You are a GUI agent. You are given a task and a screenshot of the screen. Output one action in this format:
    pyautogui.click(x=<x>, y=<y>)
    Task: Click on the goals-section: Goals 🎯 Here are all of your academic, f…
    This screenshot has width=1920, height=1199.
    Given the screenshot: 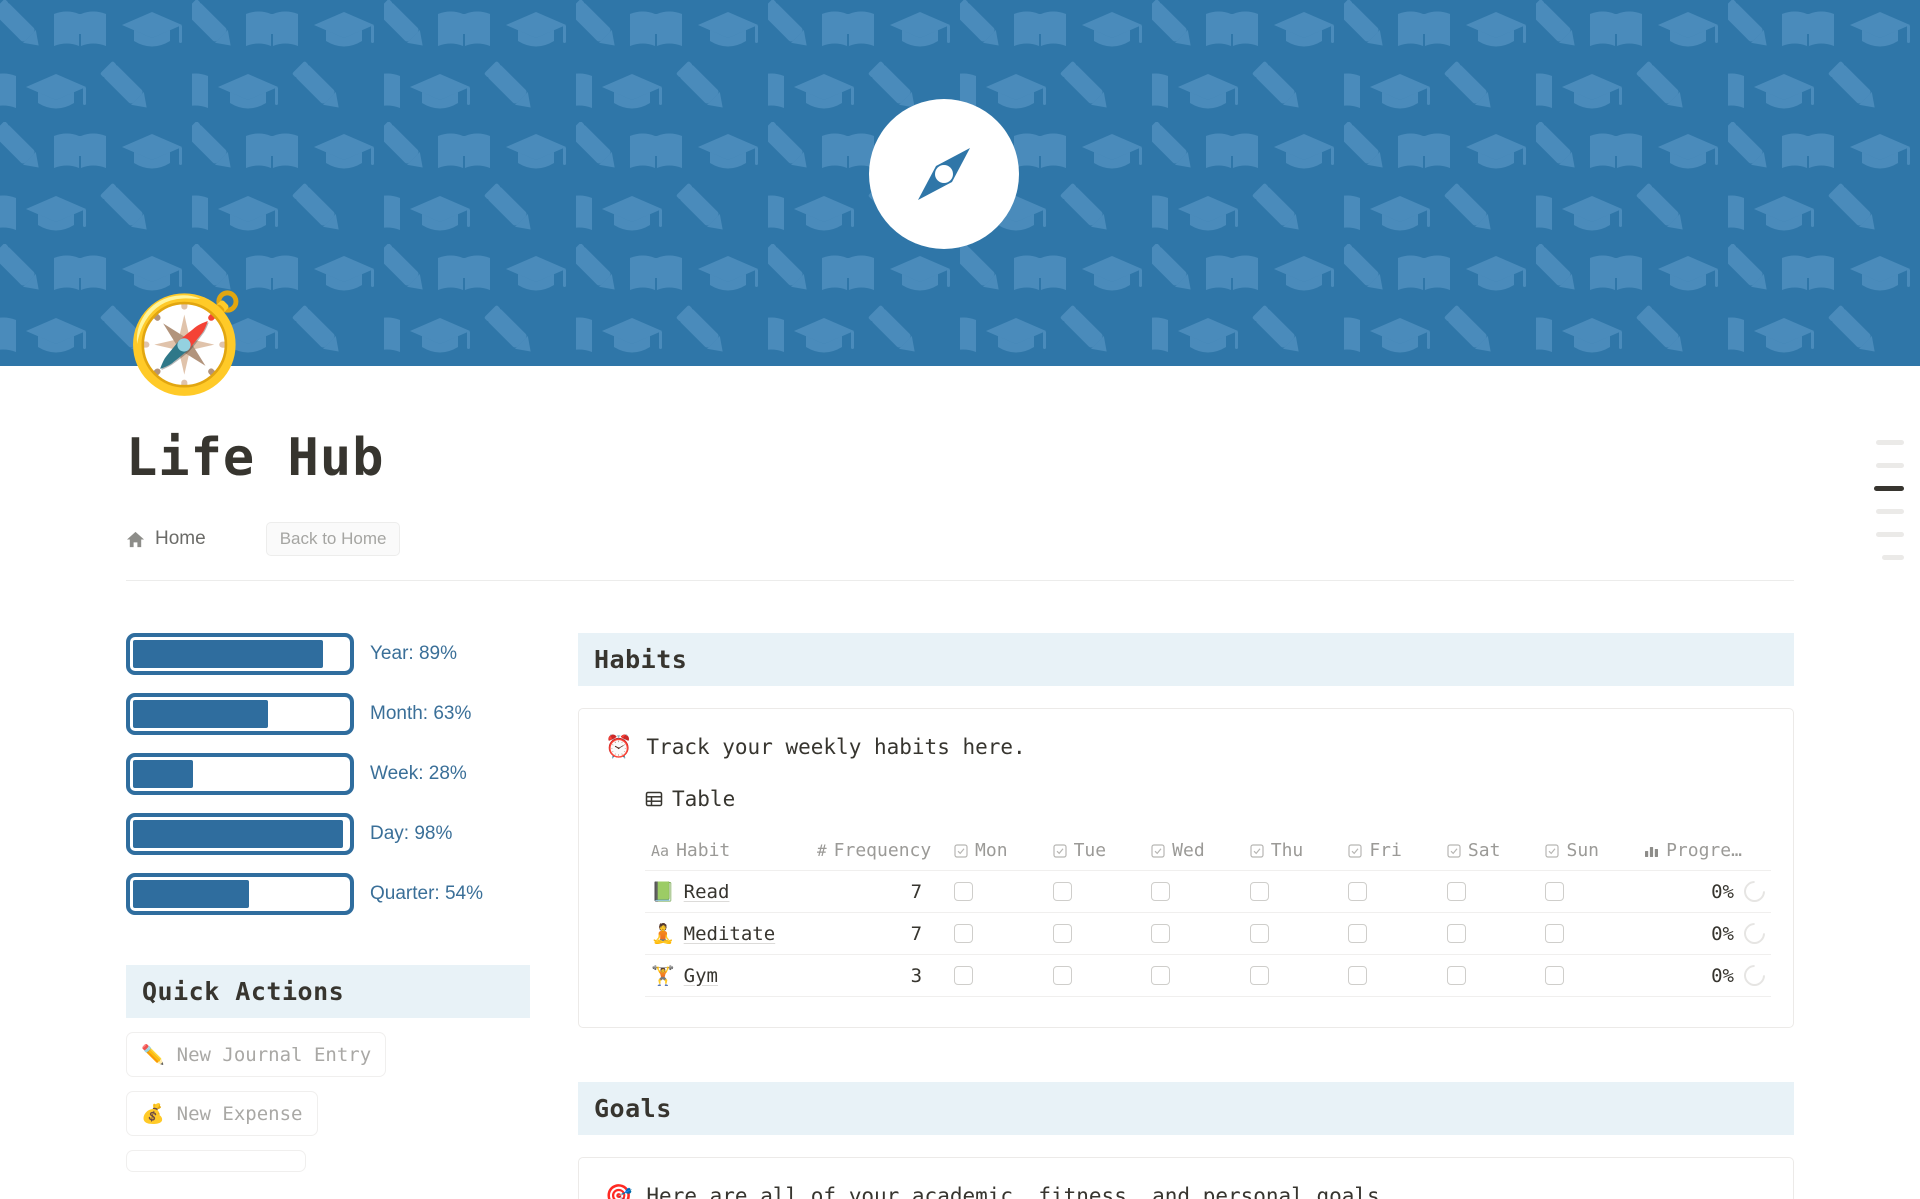 What is the action you would take?
    pyautogui.click(x=1186, y=1140)
    